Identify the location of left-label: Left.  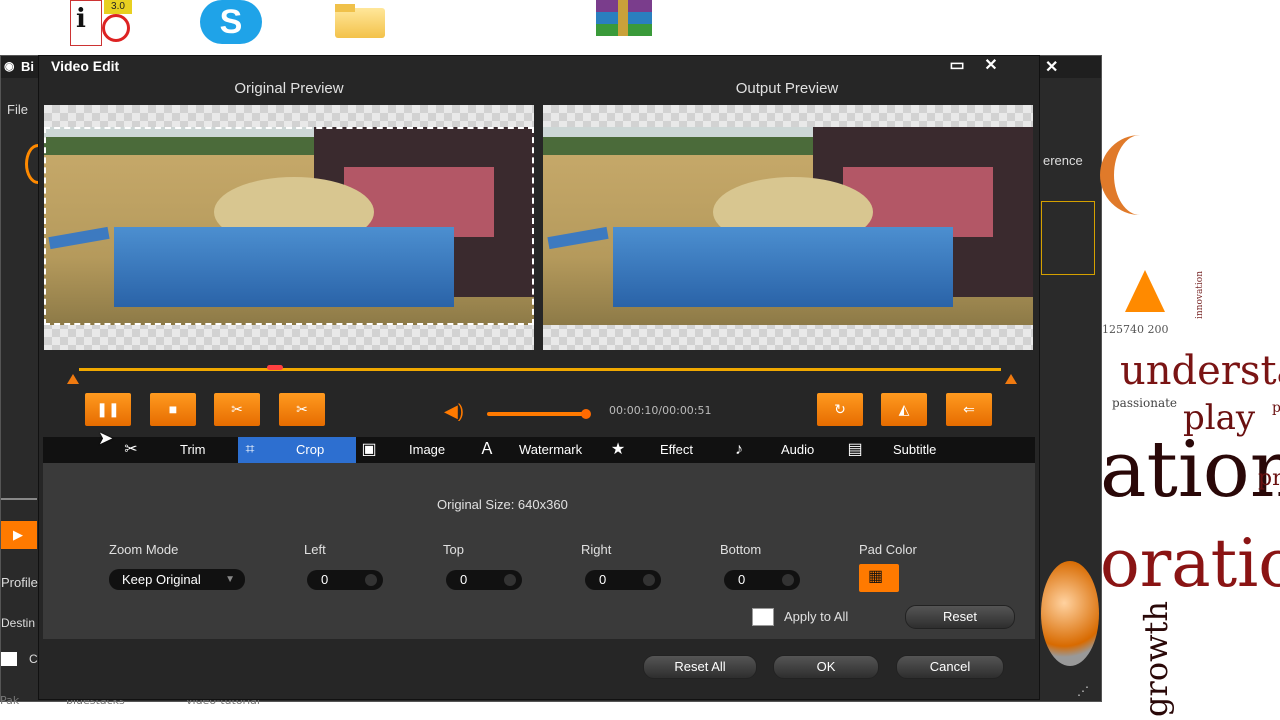
(315, 549).